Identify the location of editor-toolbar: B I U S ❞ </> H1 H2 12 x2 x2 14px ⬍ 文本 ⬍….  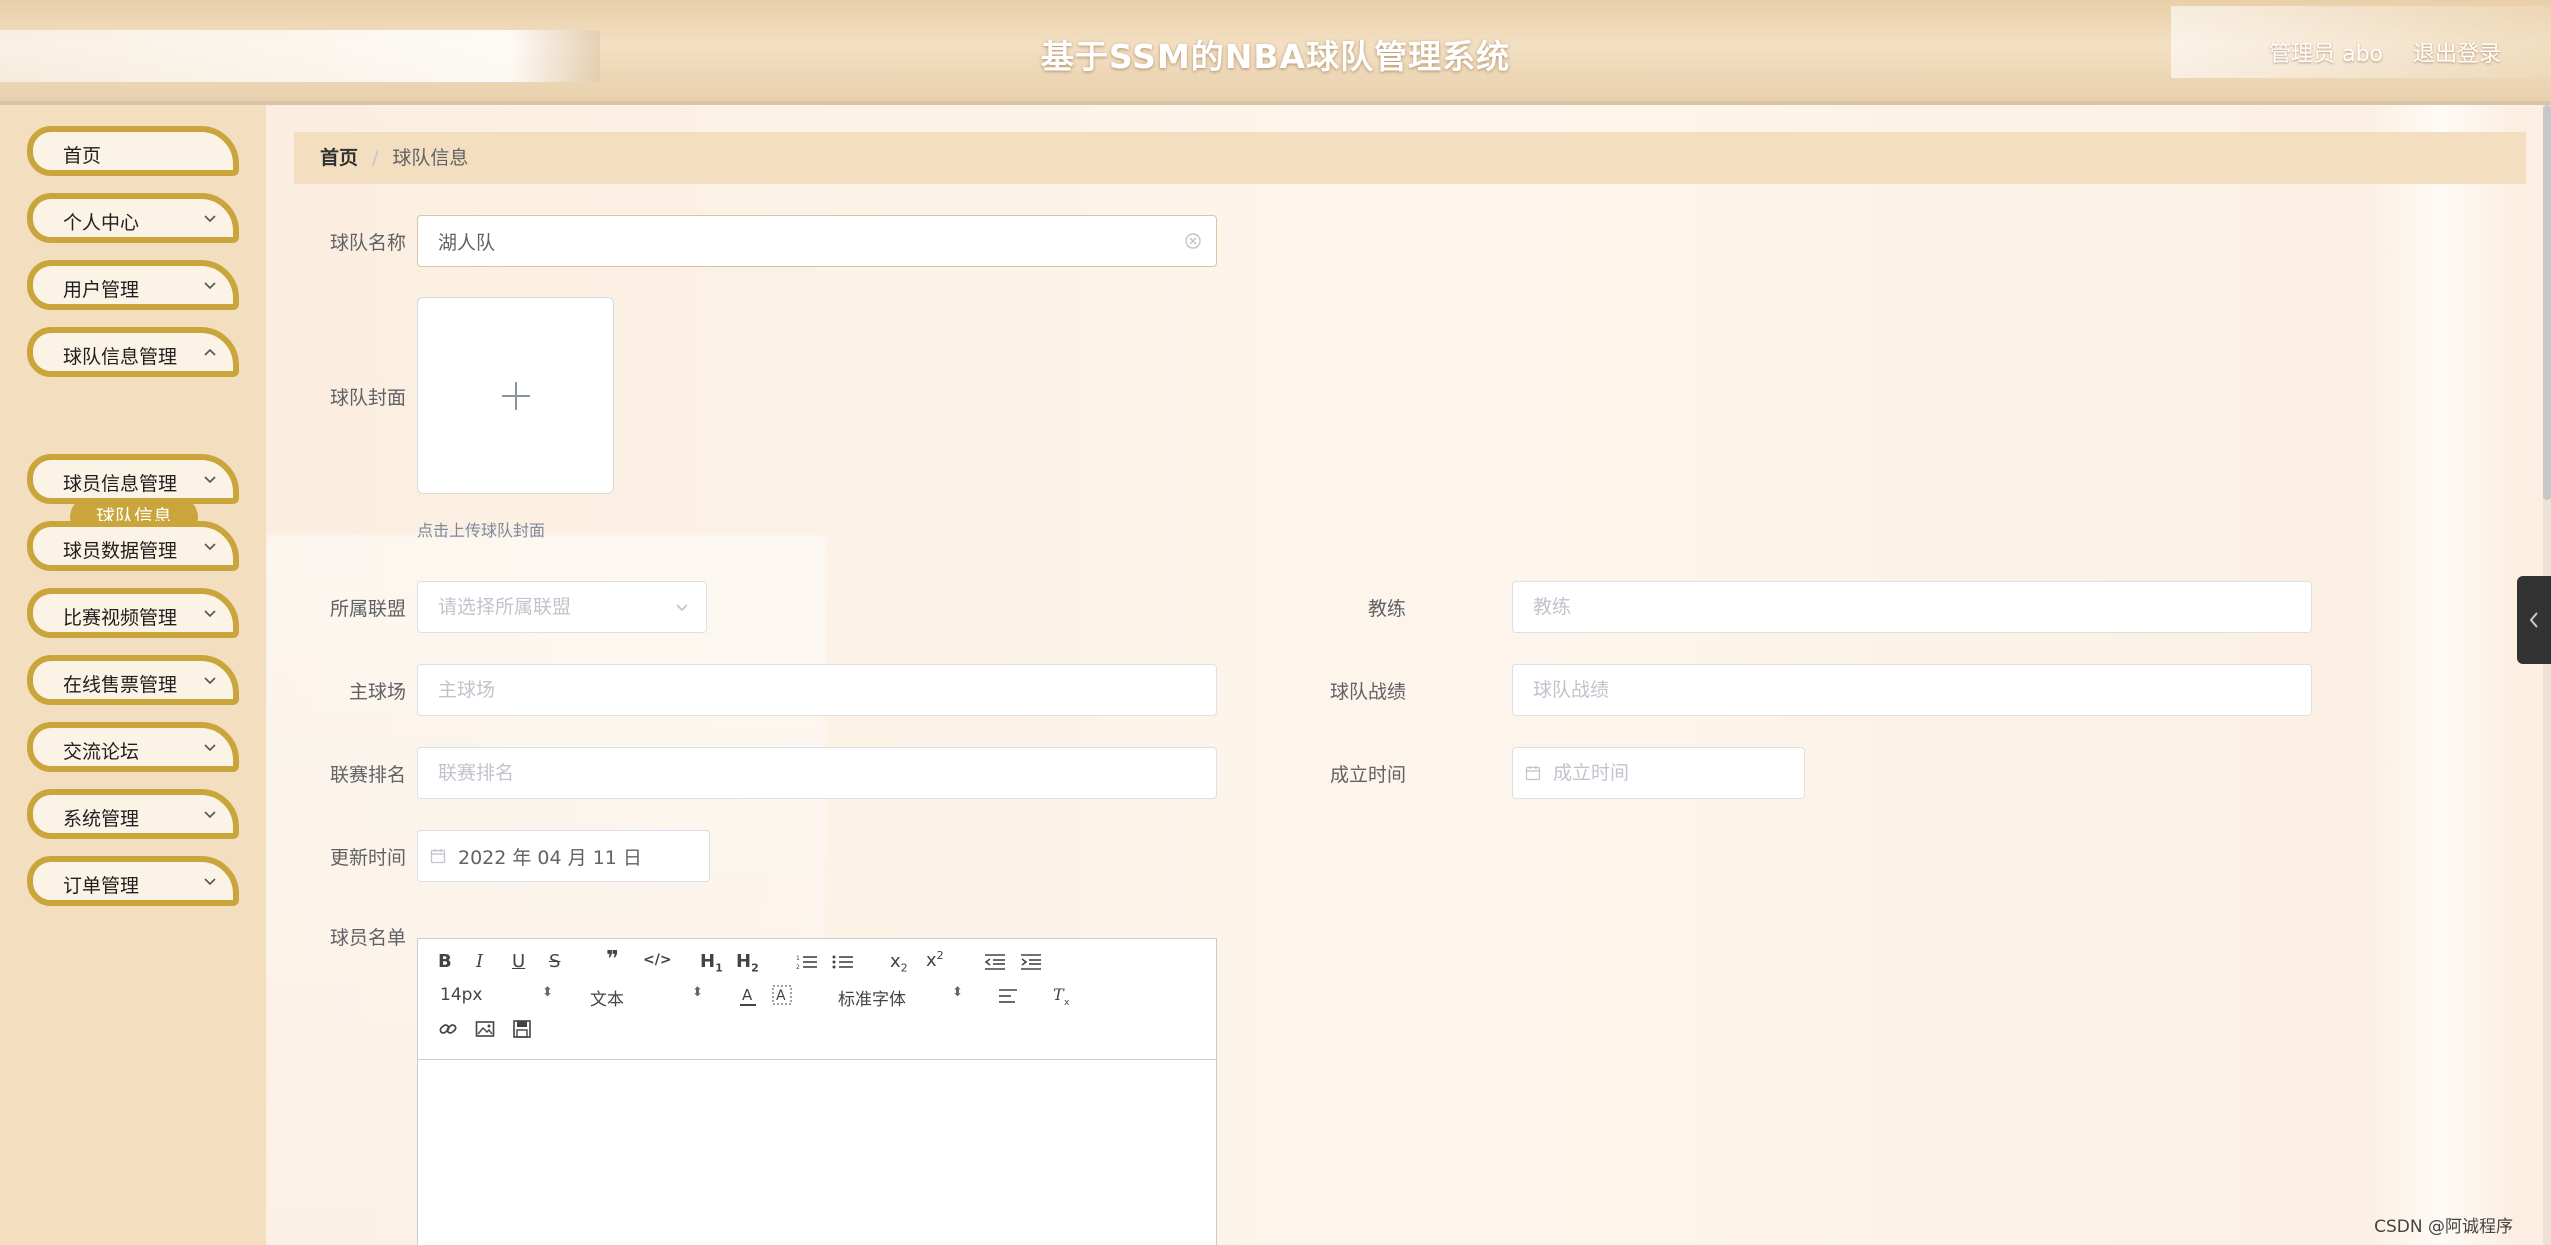
(817, 999).